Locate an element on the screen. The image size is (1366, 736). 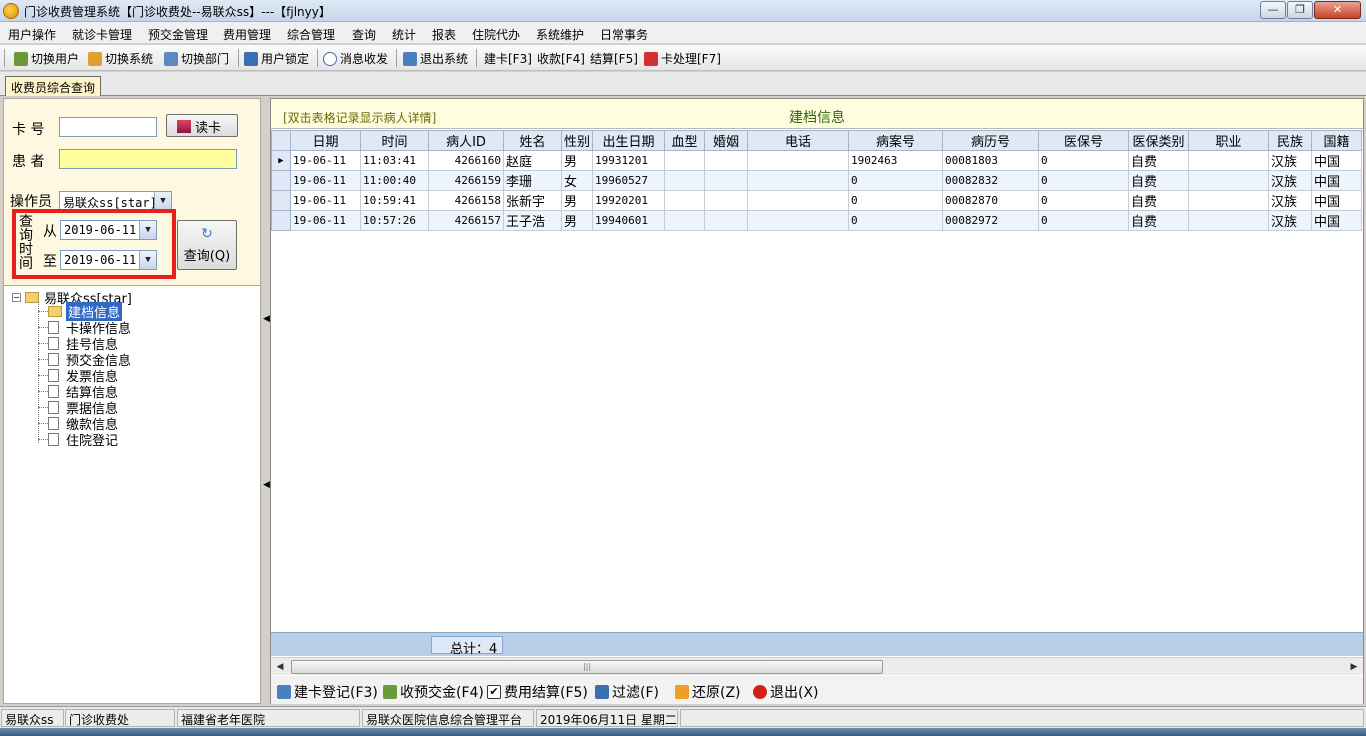
exit-system-button: 退出系统 is located at coordinates (435, 58).